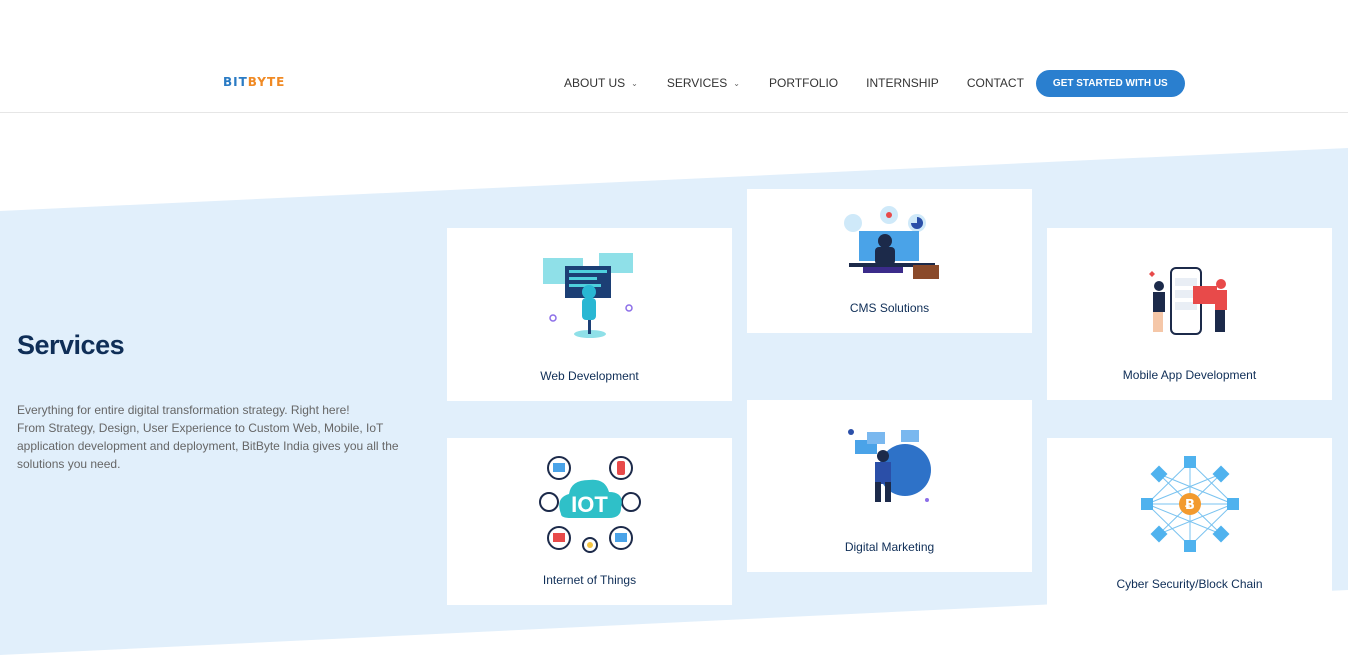 The height and width of the screenshot is (655, 1348). What do you see at coordinates (266, 82) in the screenshot?
I see `logo-part-2: BYTE` at bounding box center [266, 82].